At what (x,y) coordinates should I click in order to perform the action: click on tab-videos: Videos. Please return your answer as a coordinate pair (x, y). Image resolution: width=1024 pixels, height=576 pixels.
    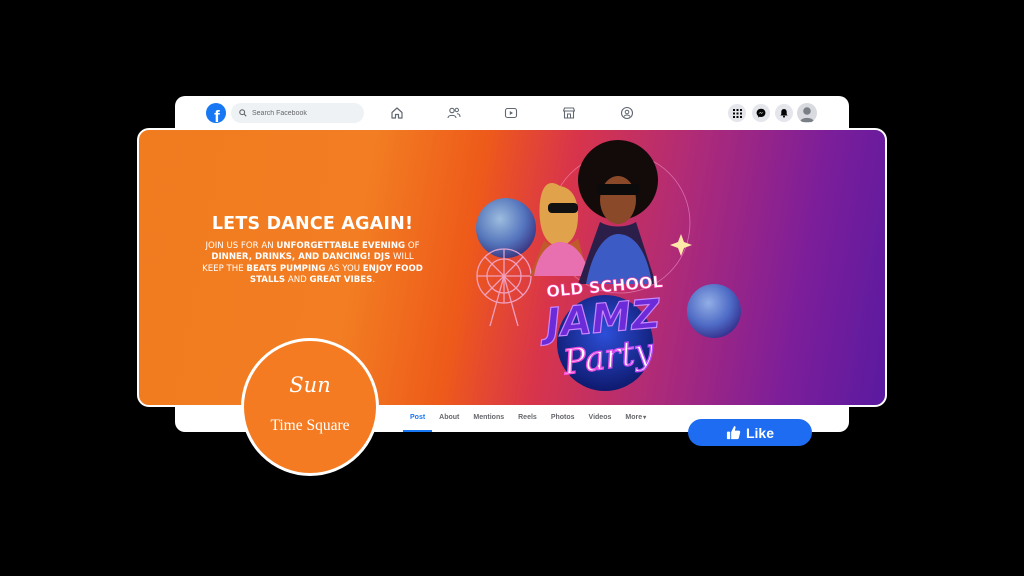
    Looking at the image, I should click on (600, 420).